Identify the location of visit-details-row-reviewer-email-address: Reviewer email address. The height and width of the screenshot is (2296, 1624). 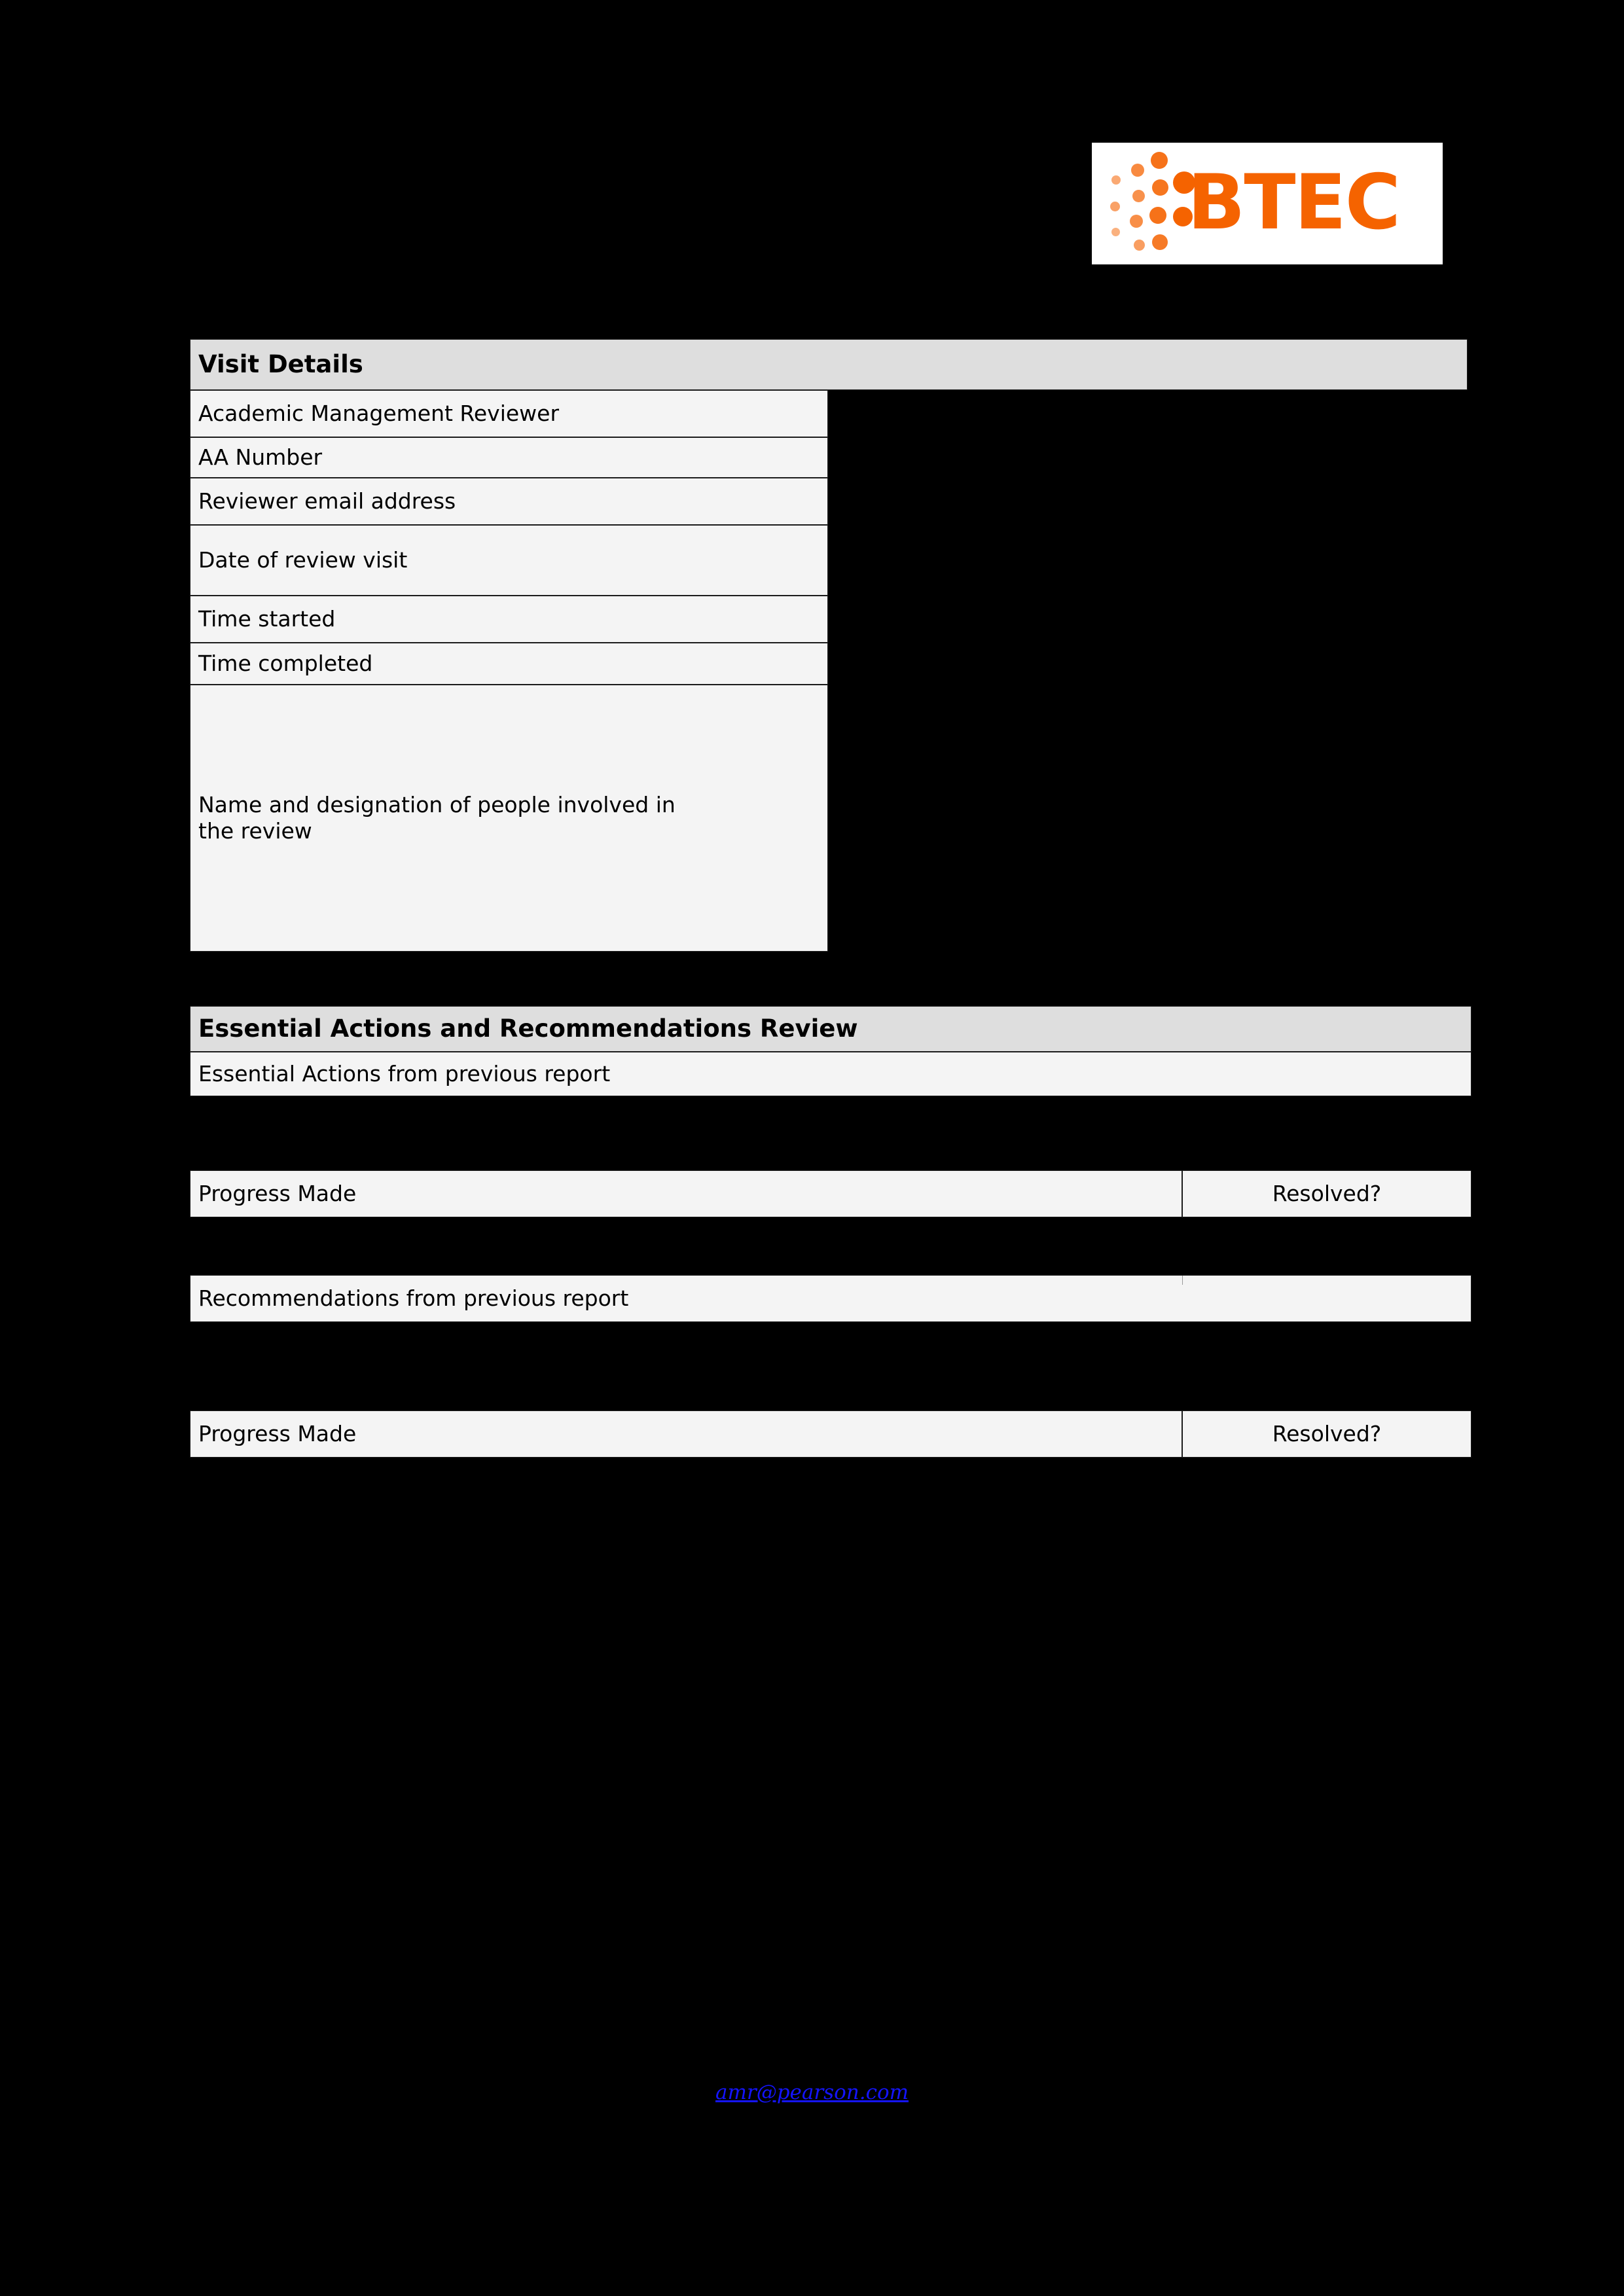
(509, 501).